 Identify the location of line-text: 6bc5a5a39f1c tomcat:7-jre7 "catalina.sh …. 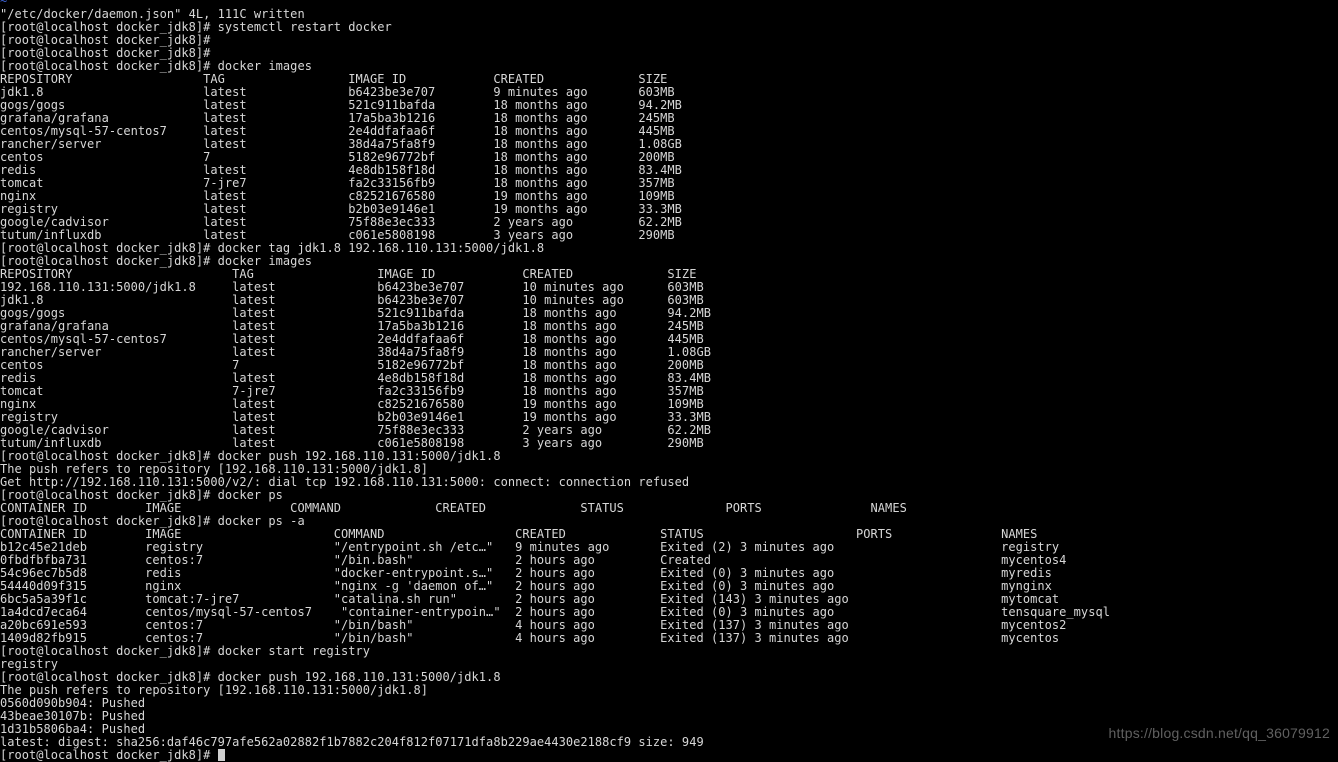
(530, 599).